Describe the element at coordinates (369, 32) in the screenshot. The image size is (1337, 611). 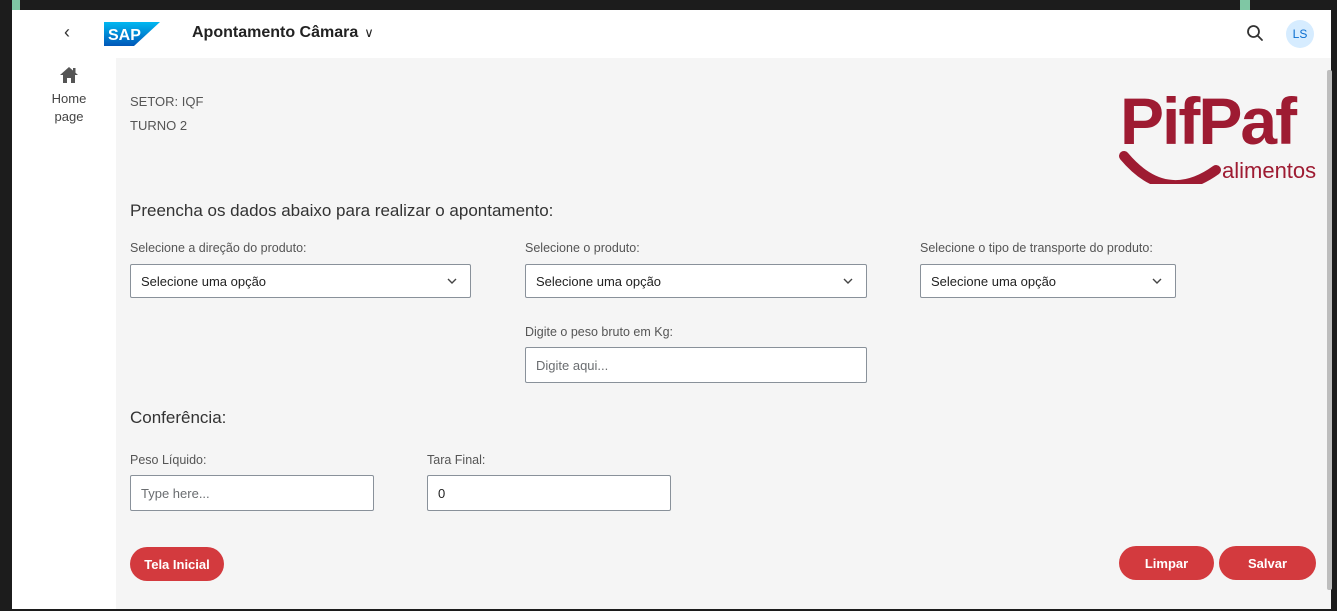
I see `chevron-down-icon: ∨` at that location.